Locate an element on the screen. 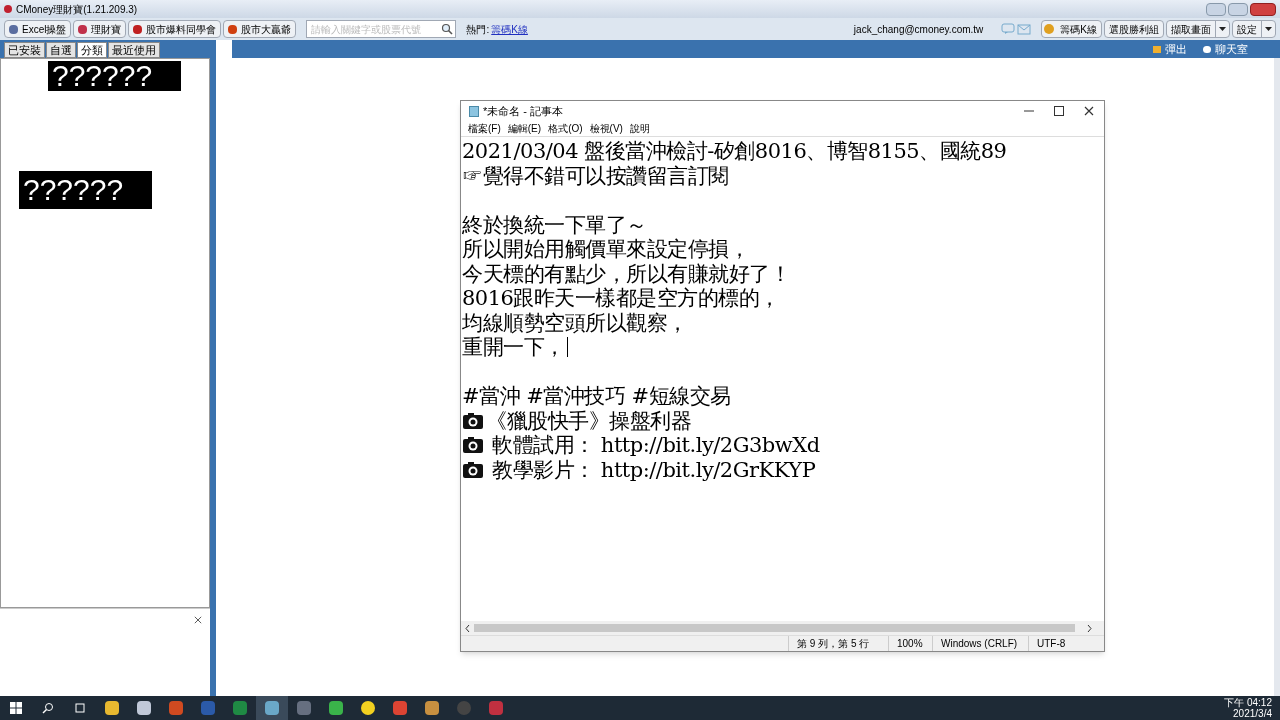 The width and height of the screenshot is (1280, 720). clock-time: 下午 04:12 is located at coordinates (1248, 702).